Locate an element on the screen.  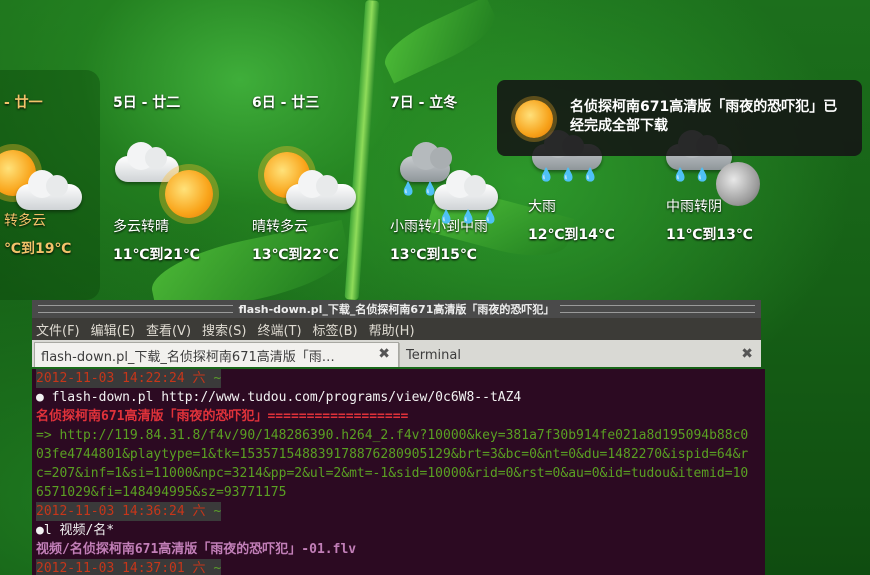
command-line: ●l 视频/名* is located at coordinates (75, 530).